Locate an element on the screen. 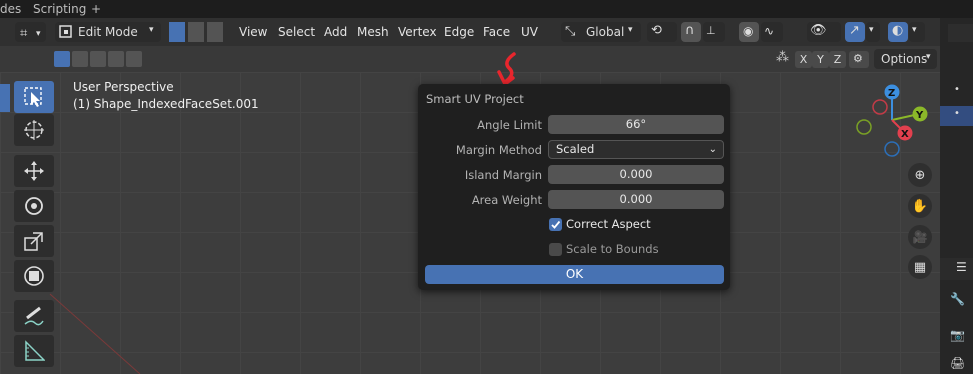 The image size is (973, 374). select-box-icon is located at coordinates (33, 97).